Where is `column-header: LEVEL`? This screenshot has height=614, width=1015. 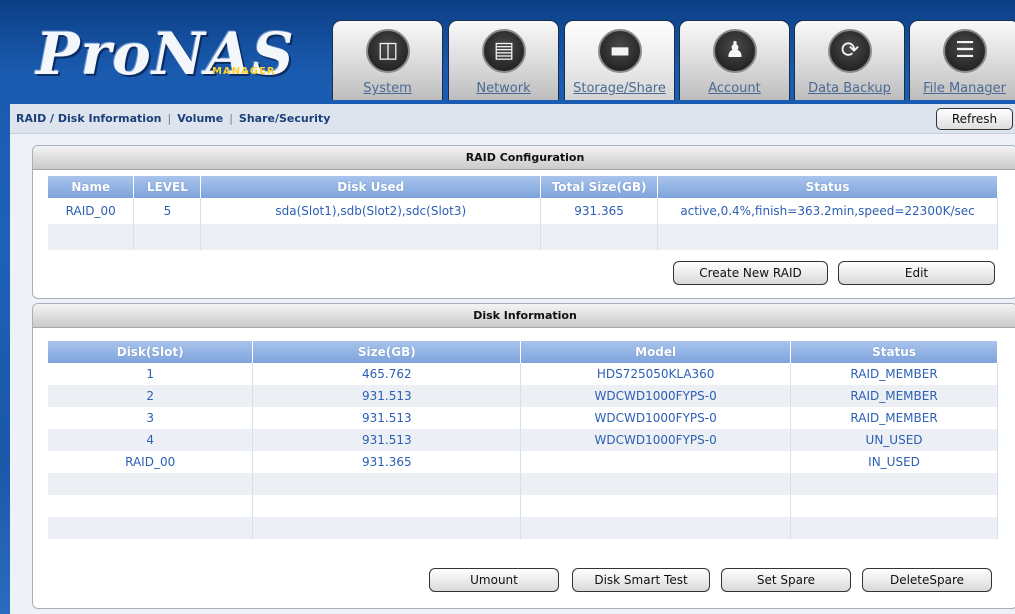 column-header: LEVEL is located at coordinates (167, 187).